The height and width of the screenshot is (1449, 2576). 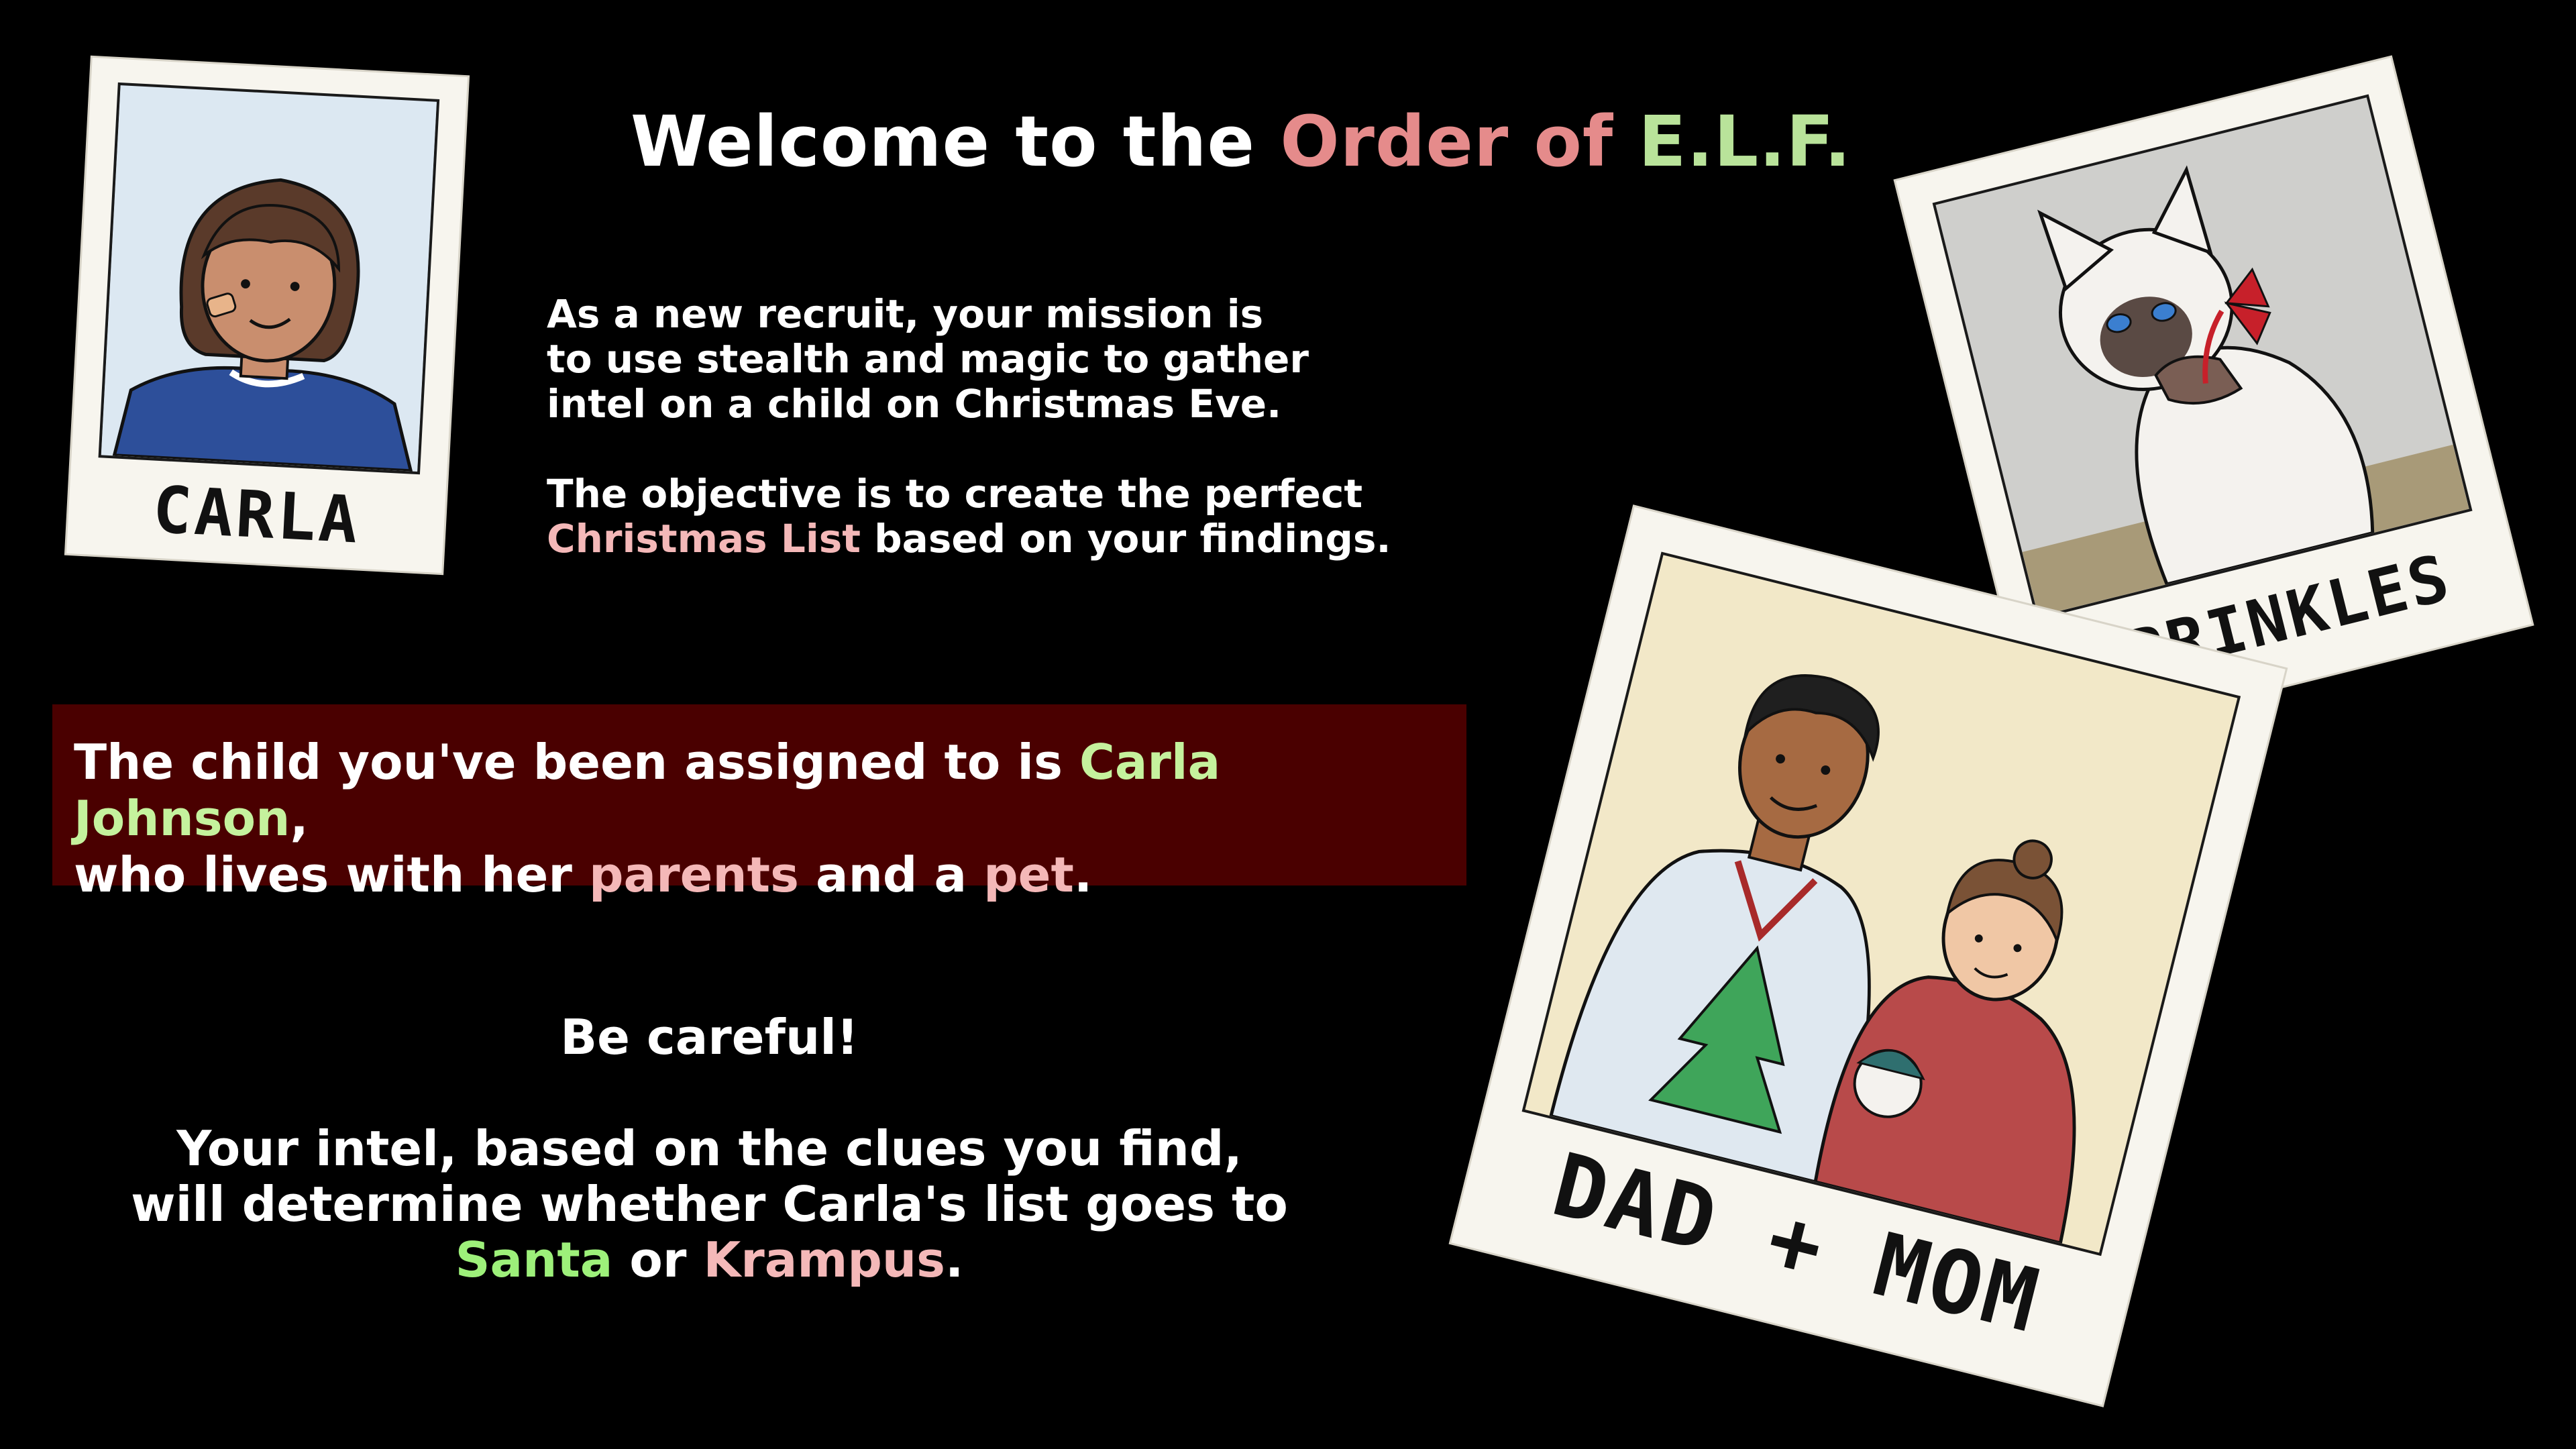 I want to click on christmas-list-highlight: Christmas List, so click(x=704, y=538).